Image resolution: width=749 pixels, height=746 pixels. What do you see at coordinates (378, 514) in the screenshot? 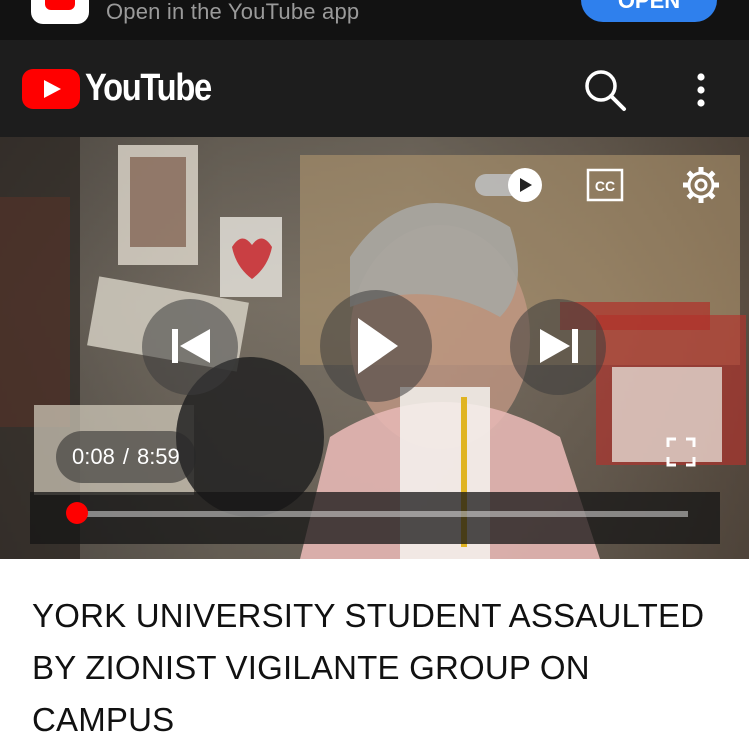
I see `progress-bar` at bounding box center [378, 514].